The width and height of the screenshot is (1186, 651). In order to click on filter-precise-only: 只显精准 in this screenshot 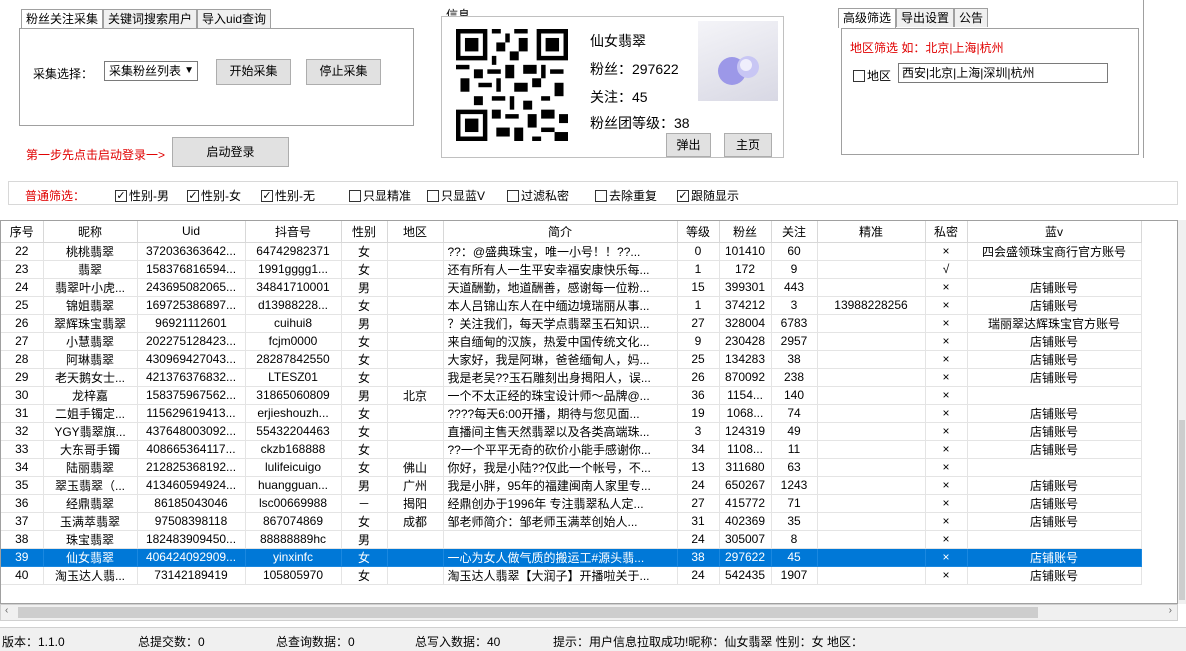, I will do `click(380, 195)`.